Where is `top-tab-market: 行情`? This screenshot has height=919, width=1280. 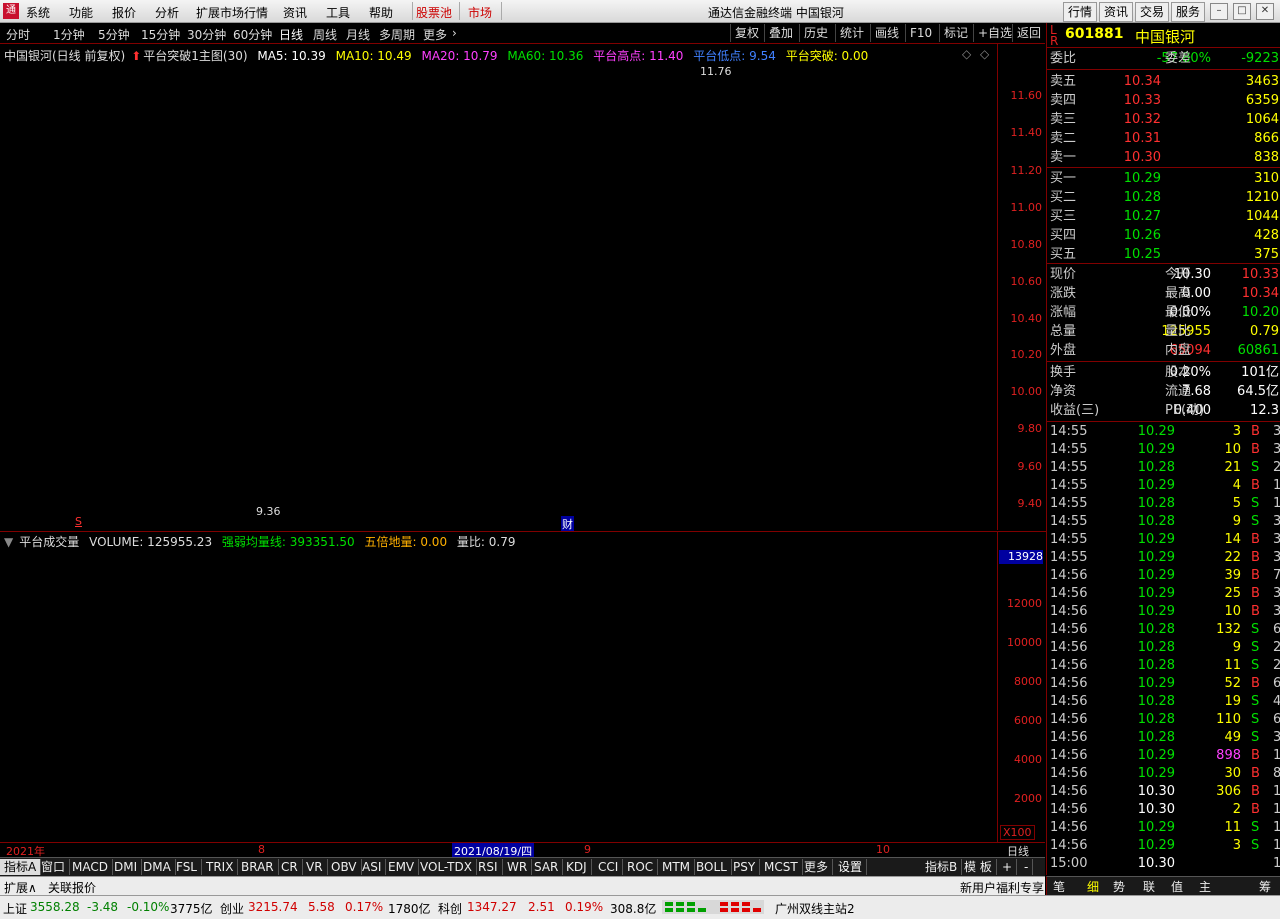
top-tab-market: 行情 is located at coordinates (1080, 12).